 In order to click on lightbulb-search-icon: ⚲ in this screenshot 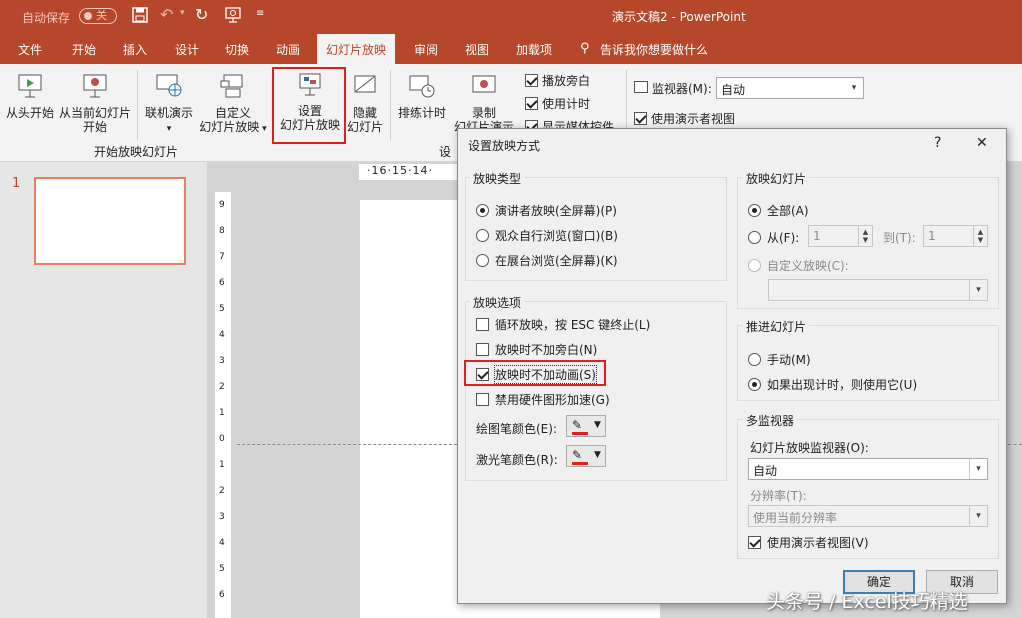, I will do `click(585, 48)`.